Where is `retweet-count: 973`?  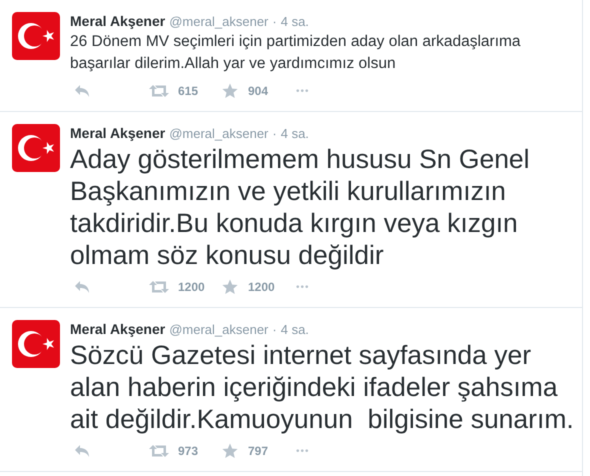
retweet-count: 973 is located at coordinates (189, 451).